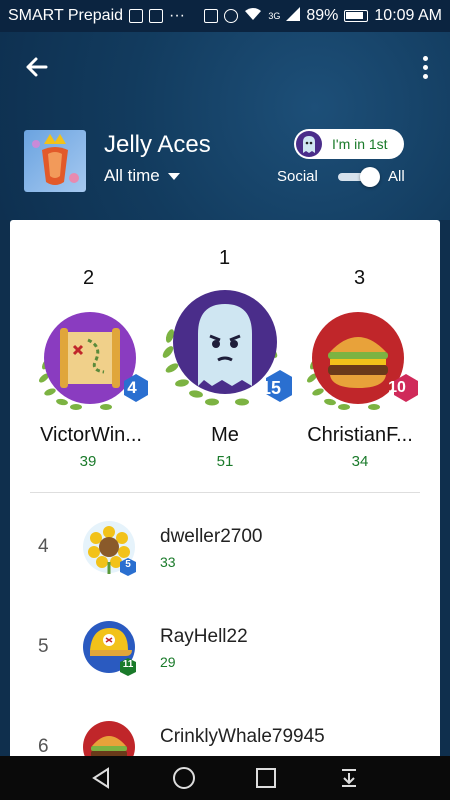 The height and width of the screenshot is (800, 450). I want to click on arrow-left-icon, so click(37, 67).